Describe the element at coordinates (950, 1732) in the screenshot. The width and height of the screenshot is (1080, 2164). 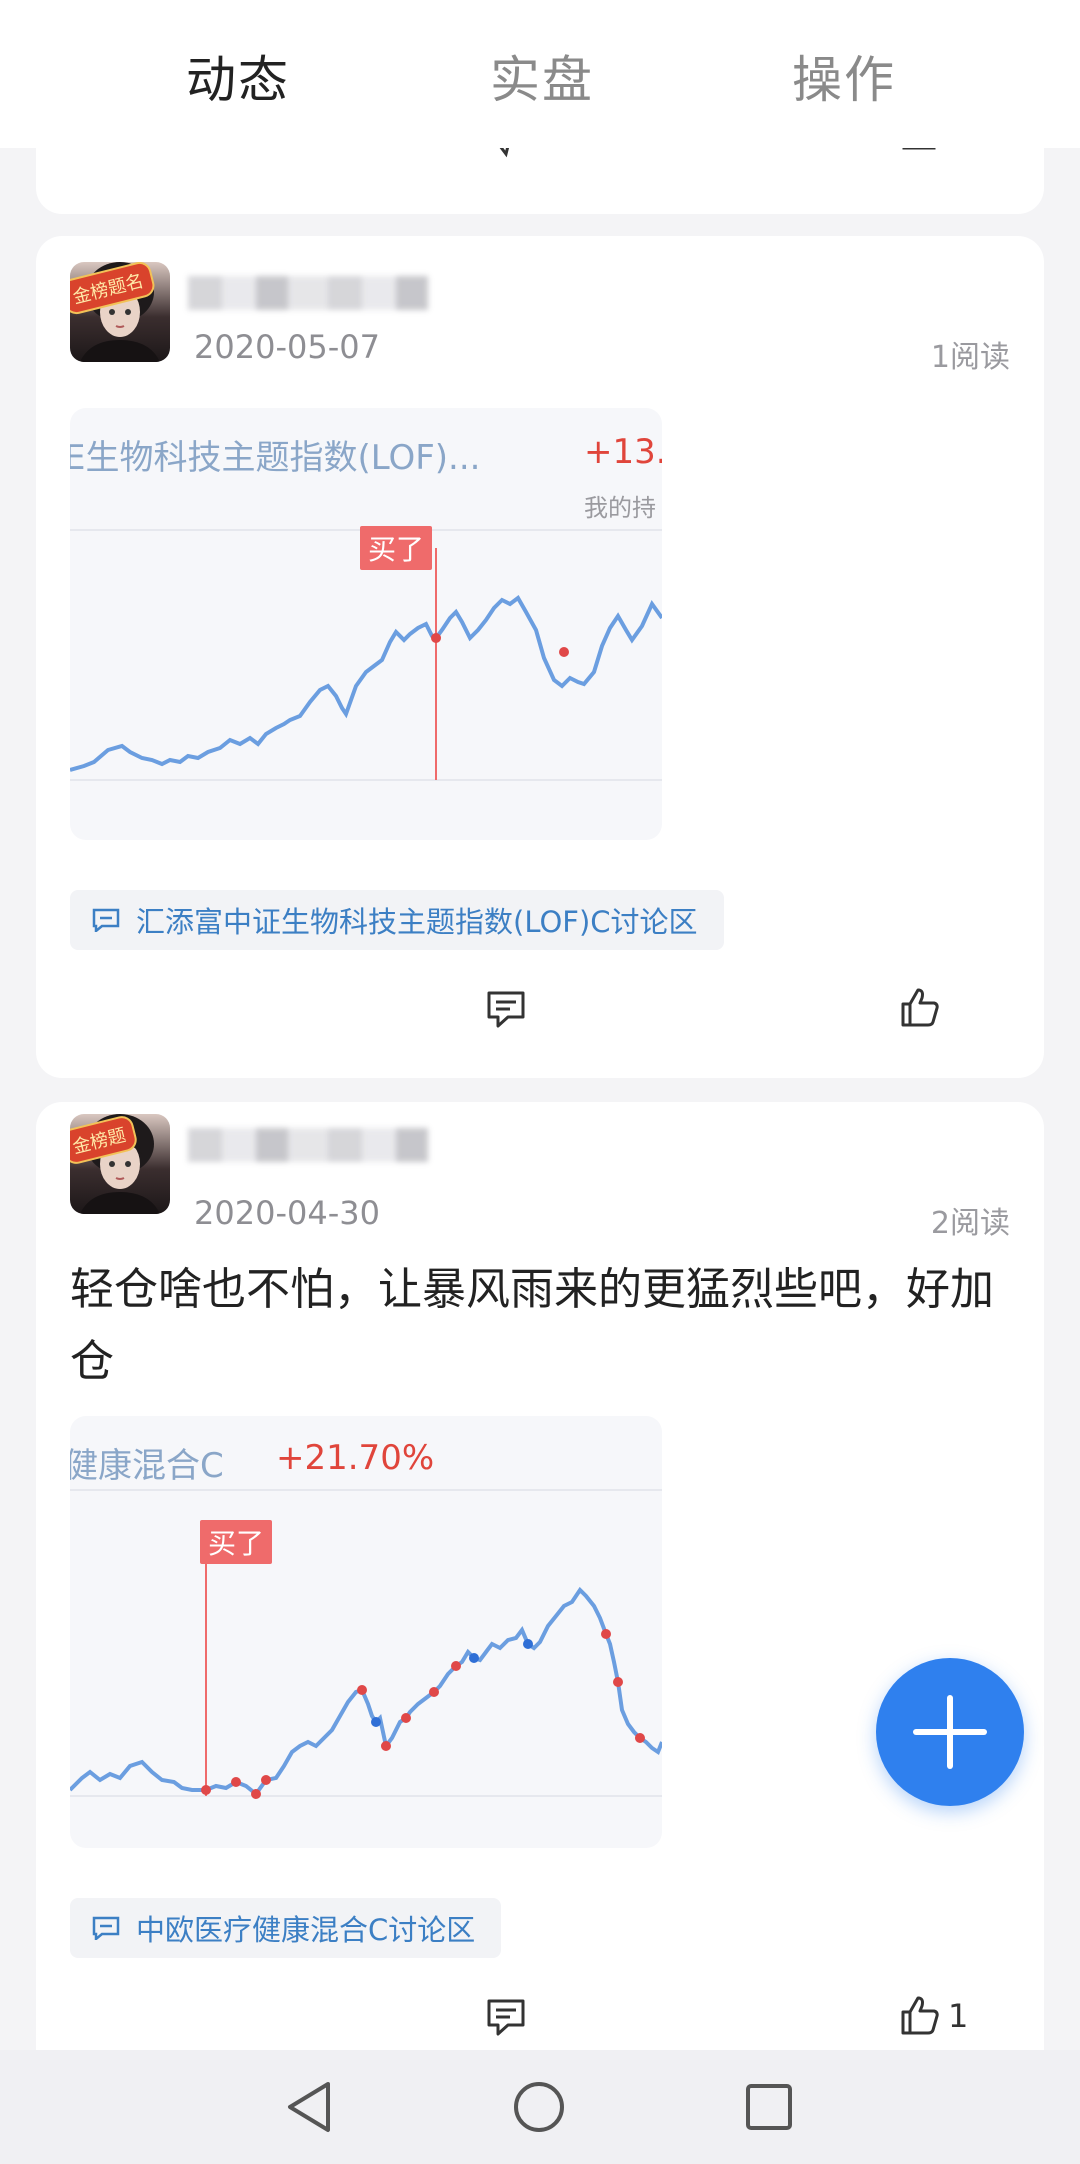
I see `create-post-fab` at that location.